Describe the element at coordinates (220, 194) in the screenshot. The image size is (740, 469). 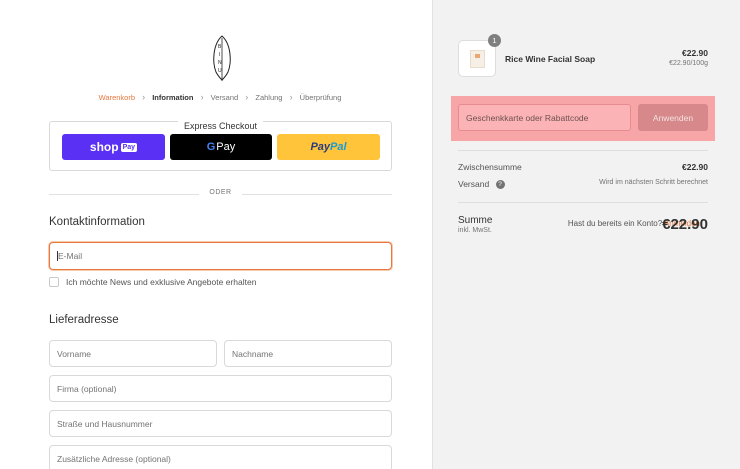
I see `or-divider: ODER` at that location.